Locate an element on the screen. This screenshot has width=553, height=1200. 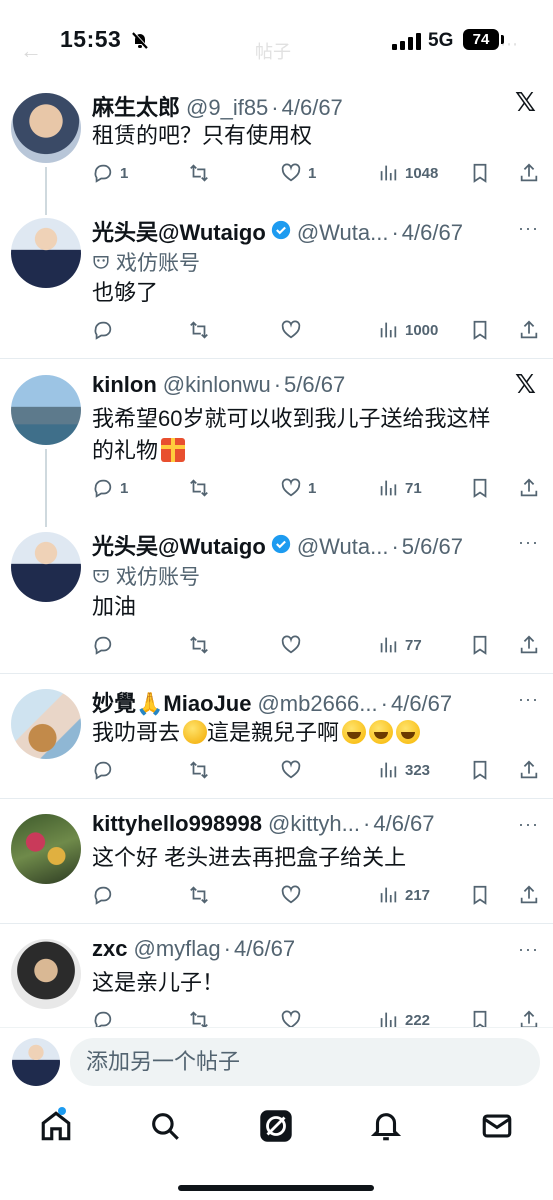
grinning-face-emoji-icon is located at coordinates (381, 732).